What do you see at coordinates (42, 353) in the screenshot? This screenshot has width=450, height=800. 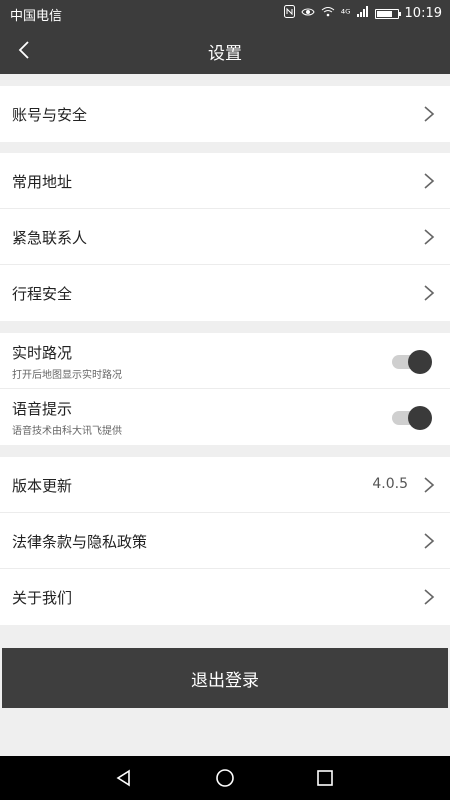 I see `item-label: 实时路况` at bounding box center [42, 353].